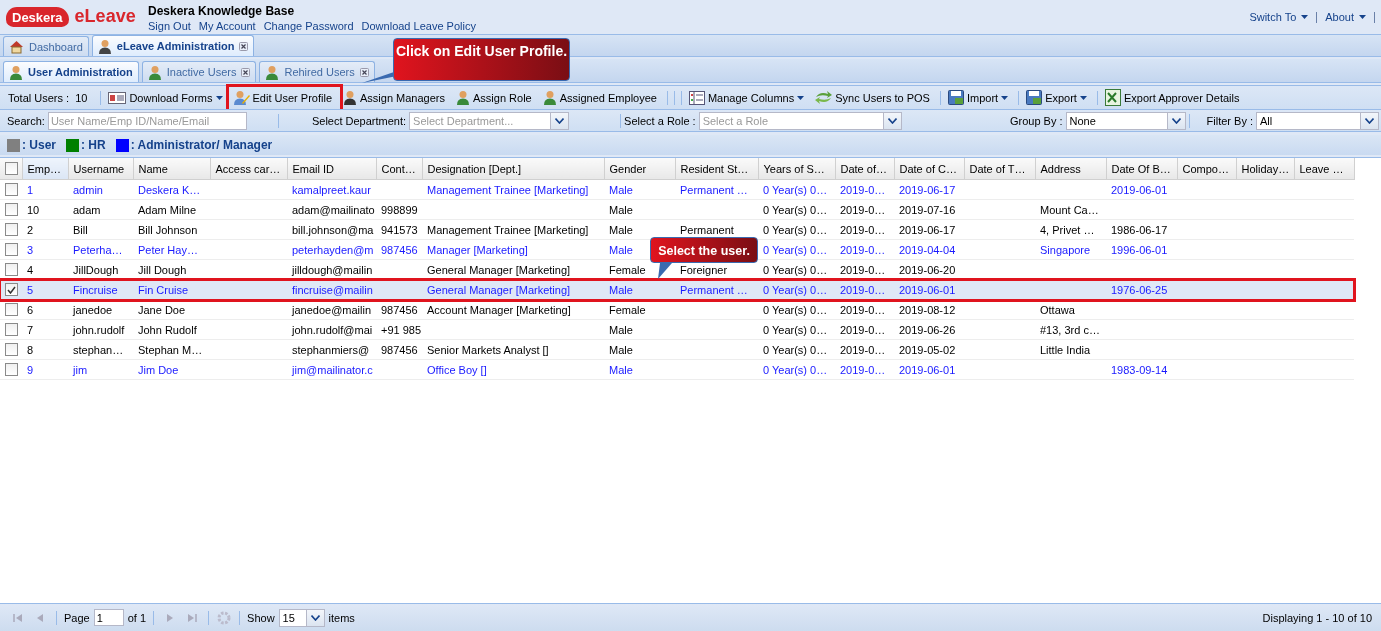 The height and width of the screenshot is (631, 1381). Describe the element at coordinates (874, 97) in the screenshot. I see `toolbar-button: Sync Users to POS` at that location.